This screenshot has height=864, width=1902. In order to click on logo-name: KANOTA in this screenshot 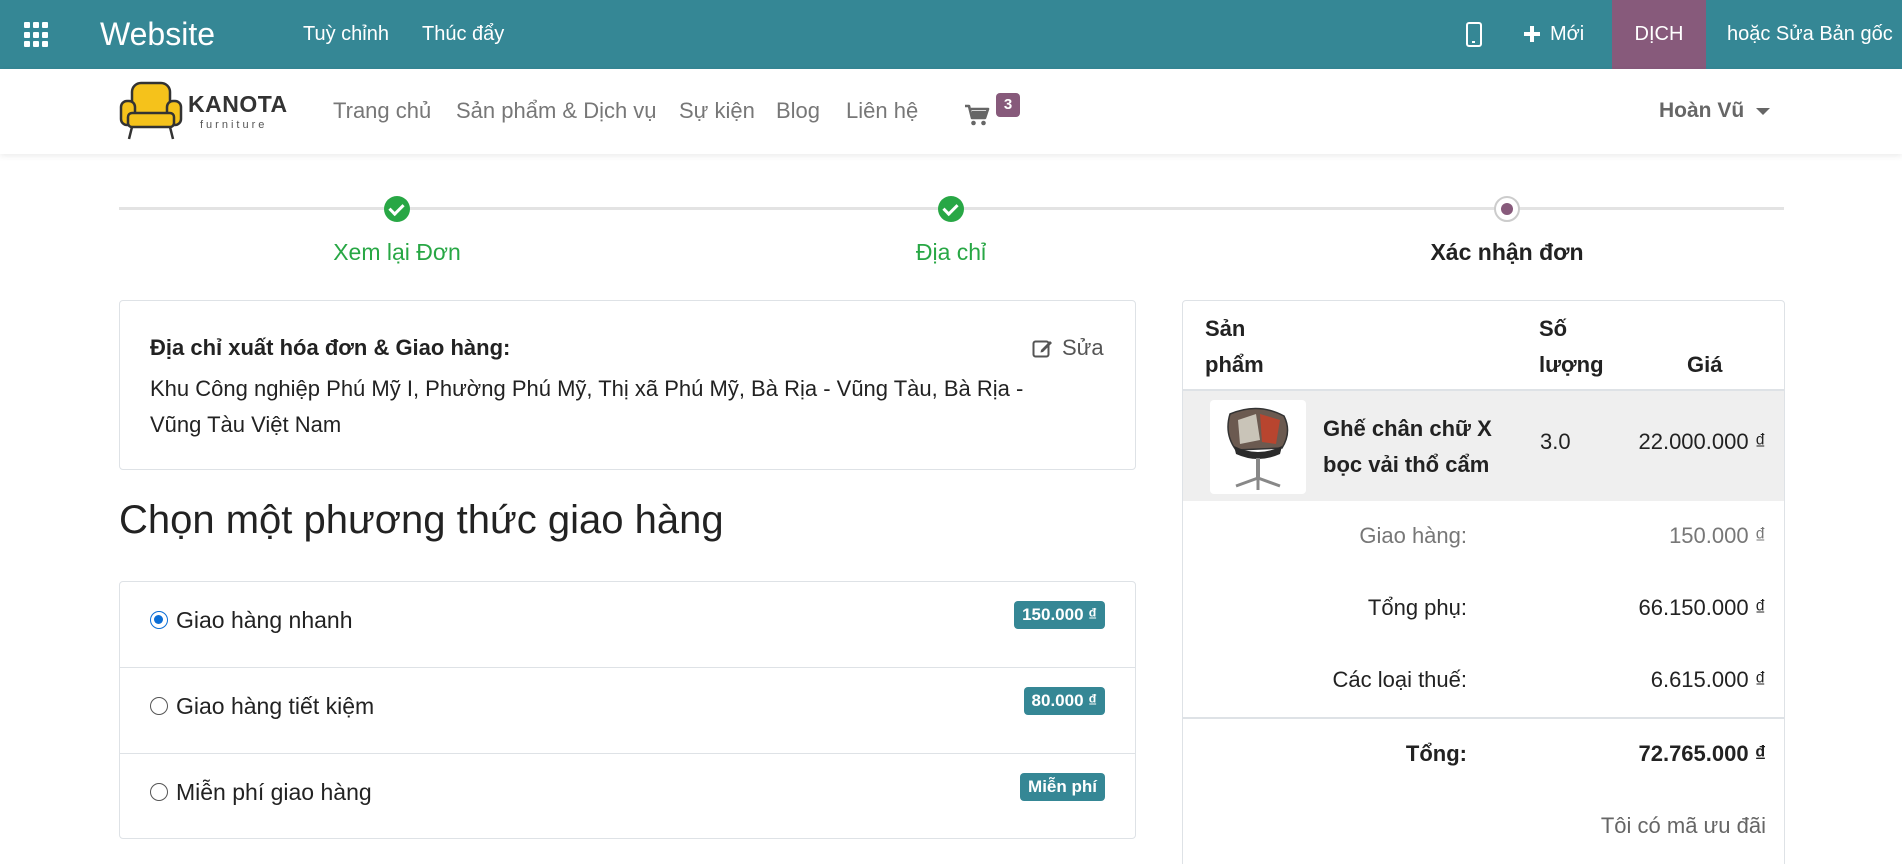, I will do `click(238, 104)`.